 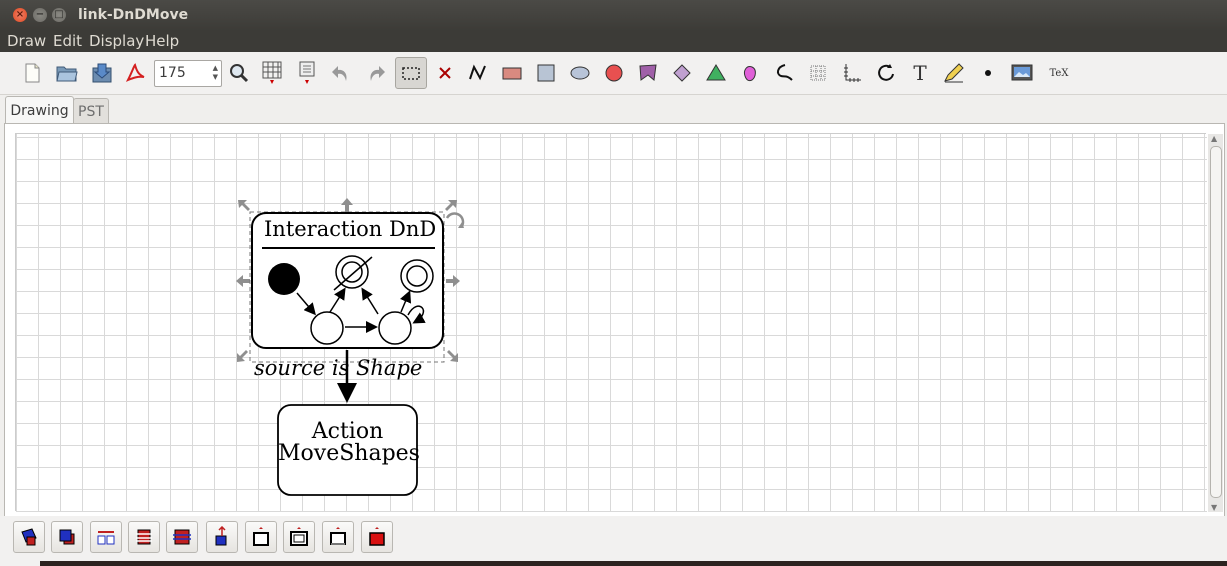 I want to click on ellipse-icon, so click(x=580, y=73).